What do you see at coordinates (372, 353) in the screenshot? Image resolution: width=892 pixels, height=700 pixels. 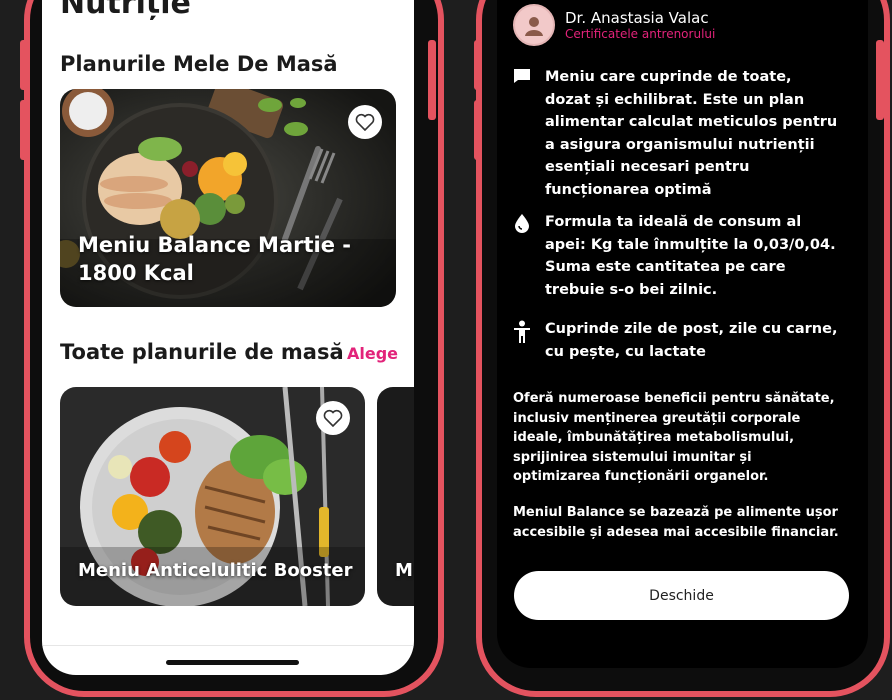 I see `choose-link: Alege` at bounding box center [372, 353].